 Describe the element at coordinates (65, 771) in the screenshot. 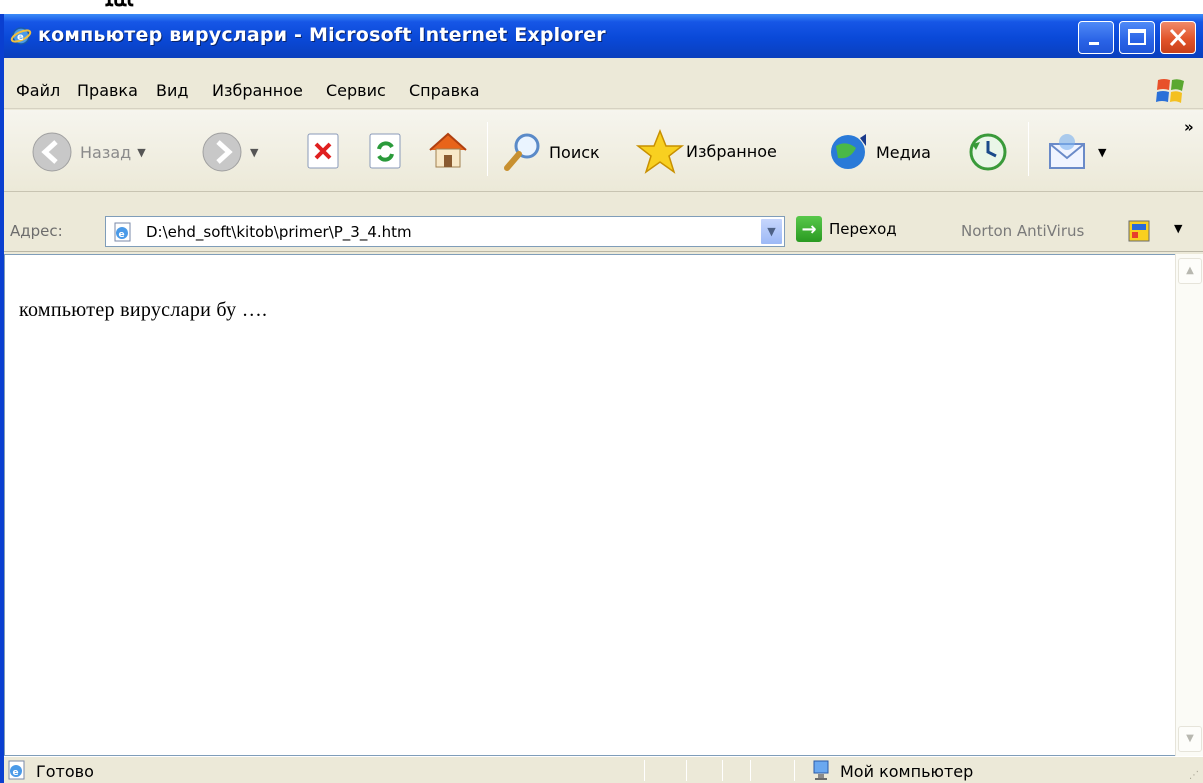

I see `status-text: Готово` at that location.